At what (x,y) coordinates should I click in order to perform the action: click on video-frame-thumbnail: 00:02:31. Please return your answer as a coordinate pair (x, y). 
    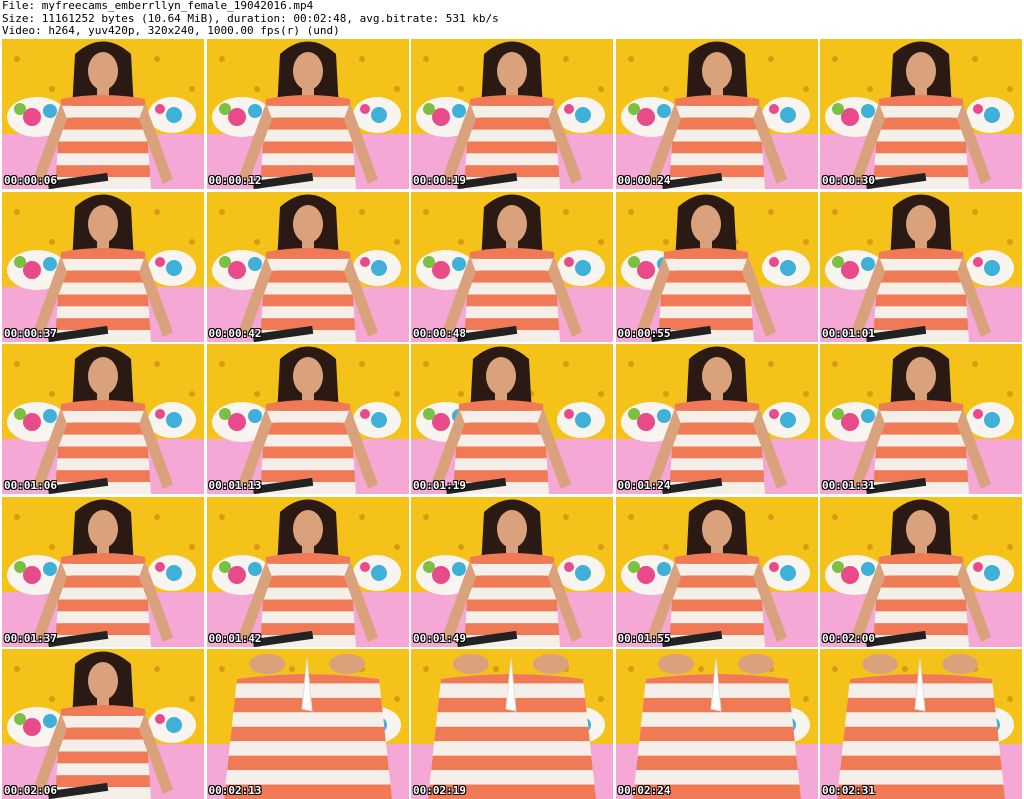
    Looking at the image, I should click on (921, 724).